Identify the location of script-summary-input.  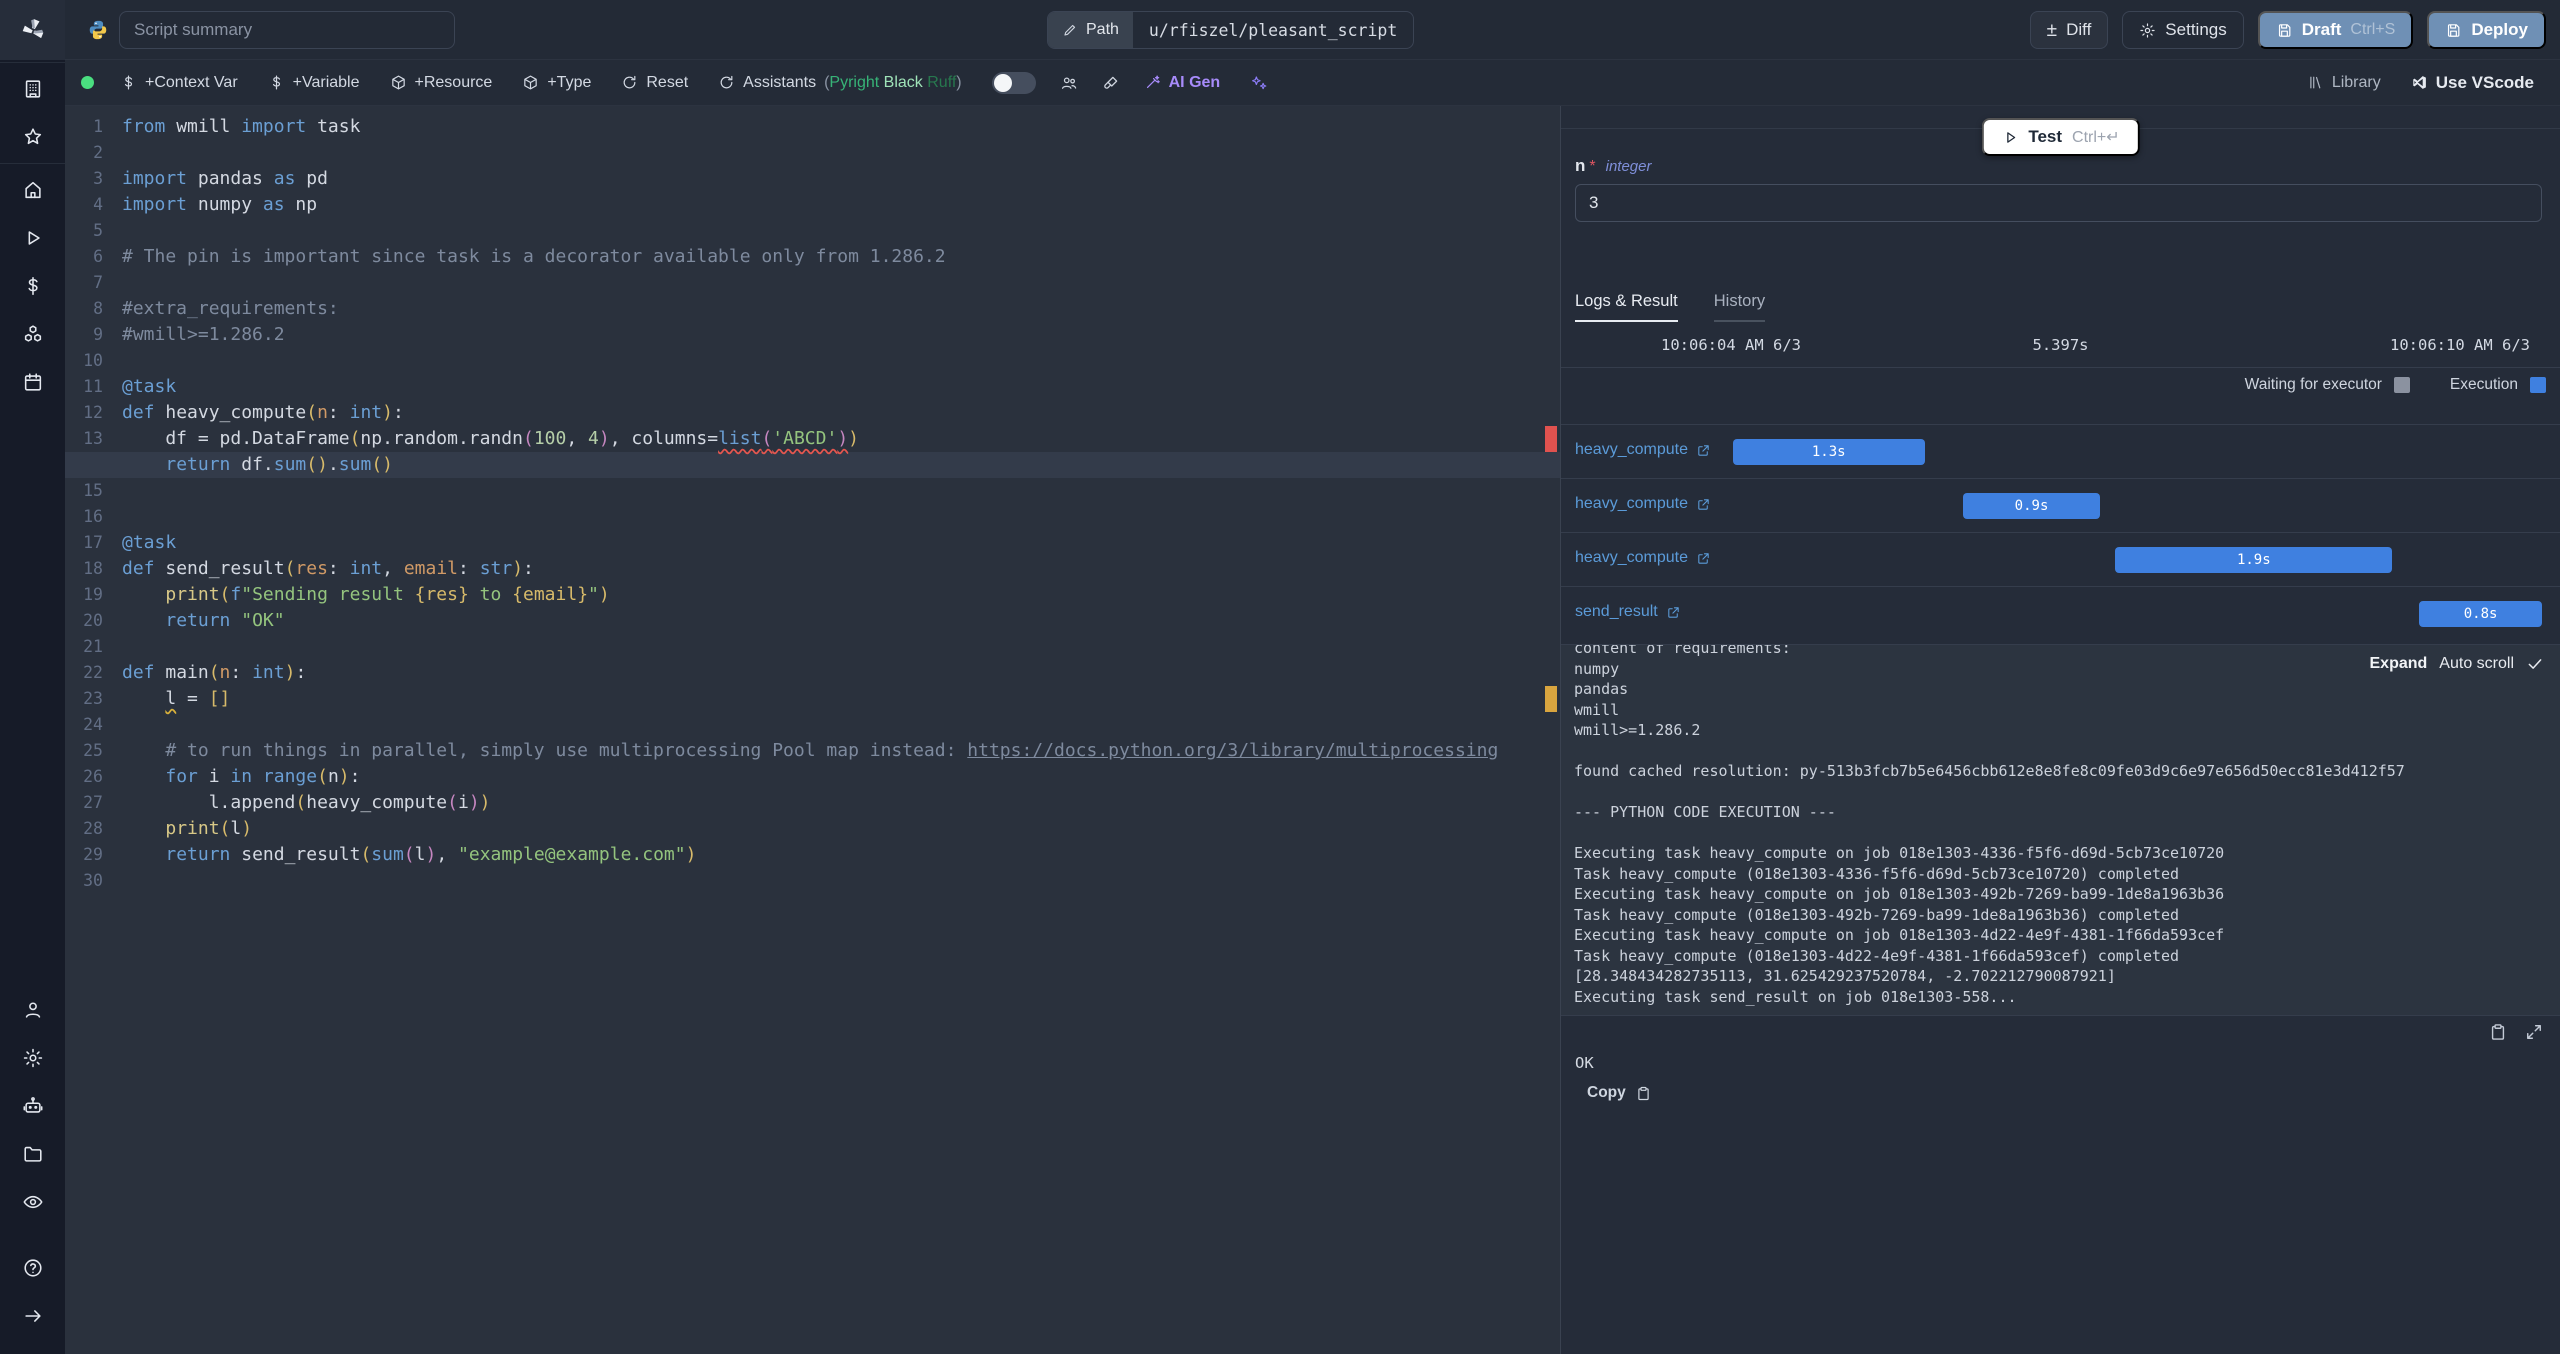
(287, 30).